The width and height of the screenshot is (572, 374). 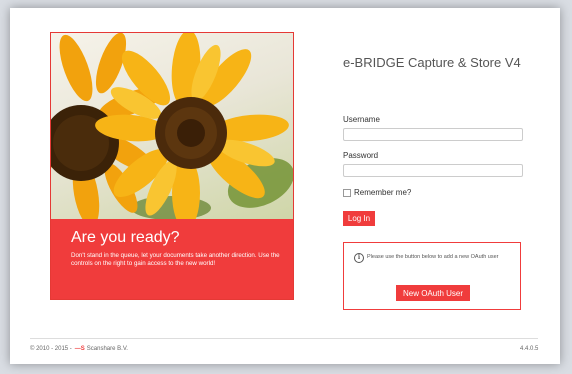 What do you see at coordinates (383, 192) in the screenshot?
I see `remember-me-label: Remember me?` at bounding box center [383, 192].